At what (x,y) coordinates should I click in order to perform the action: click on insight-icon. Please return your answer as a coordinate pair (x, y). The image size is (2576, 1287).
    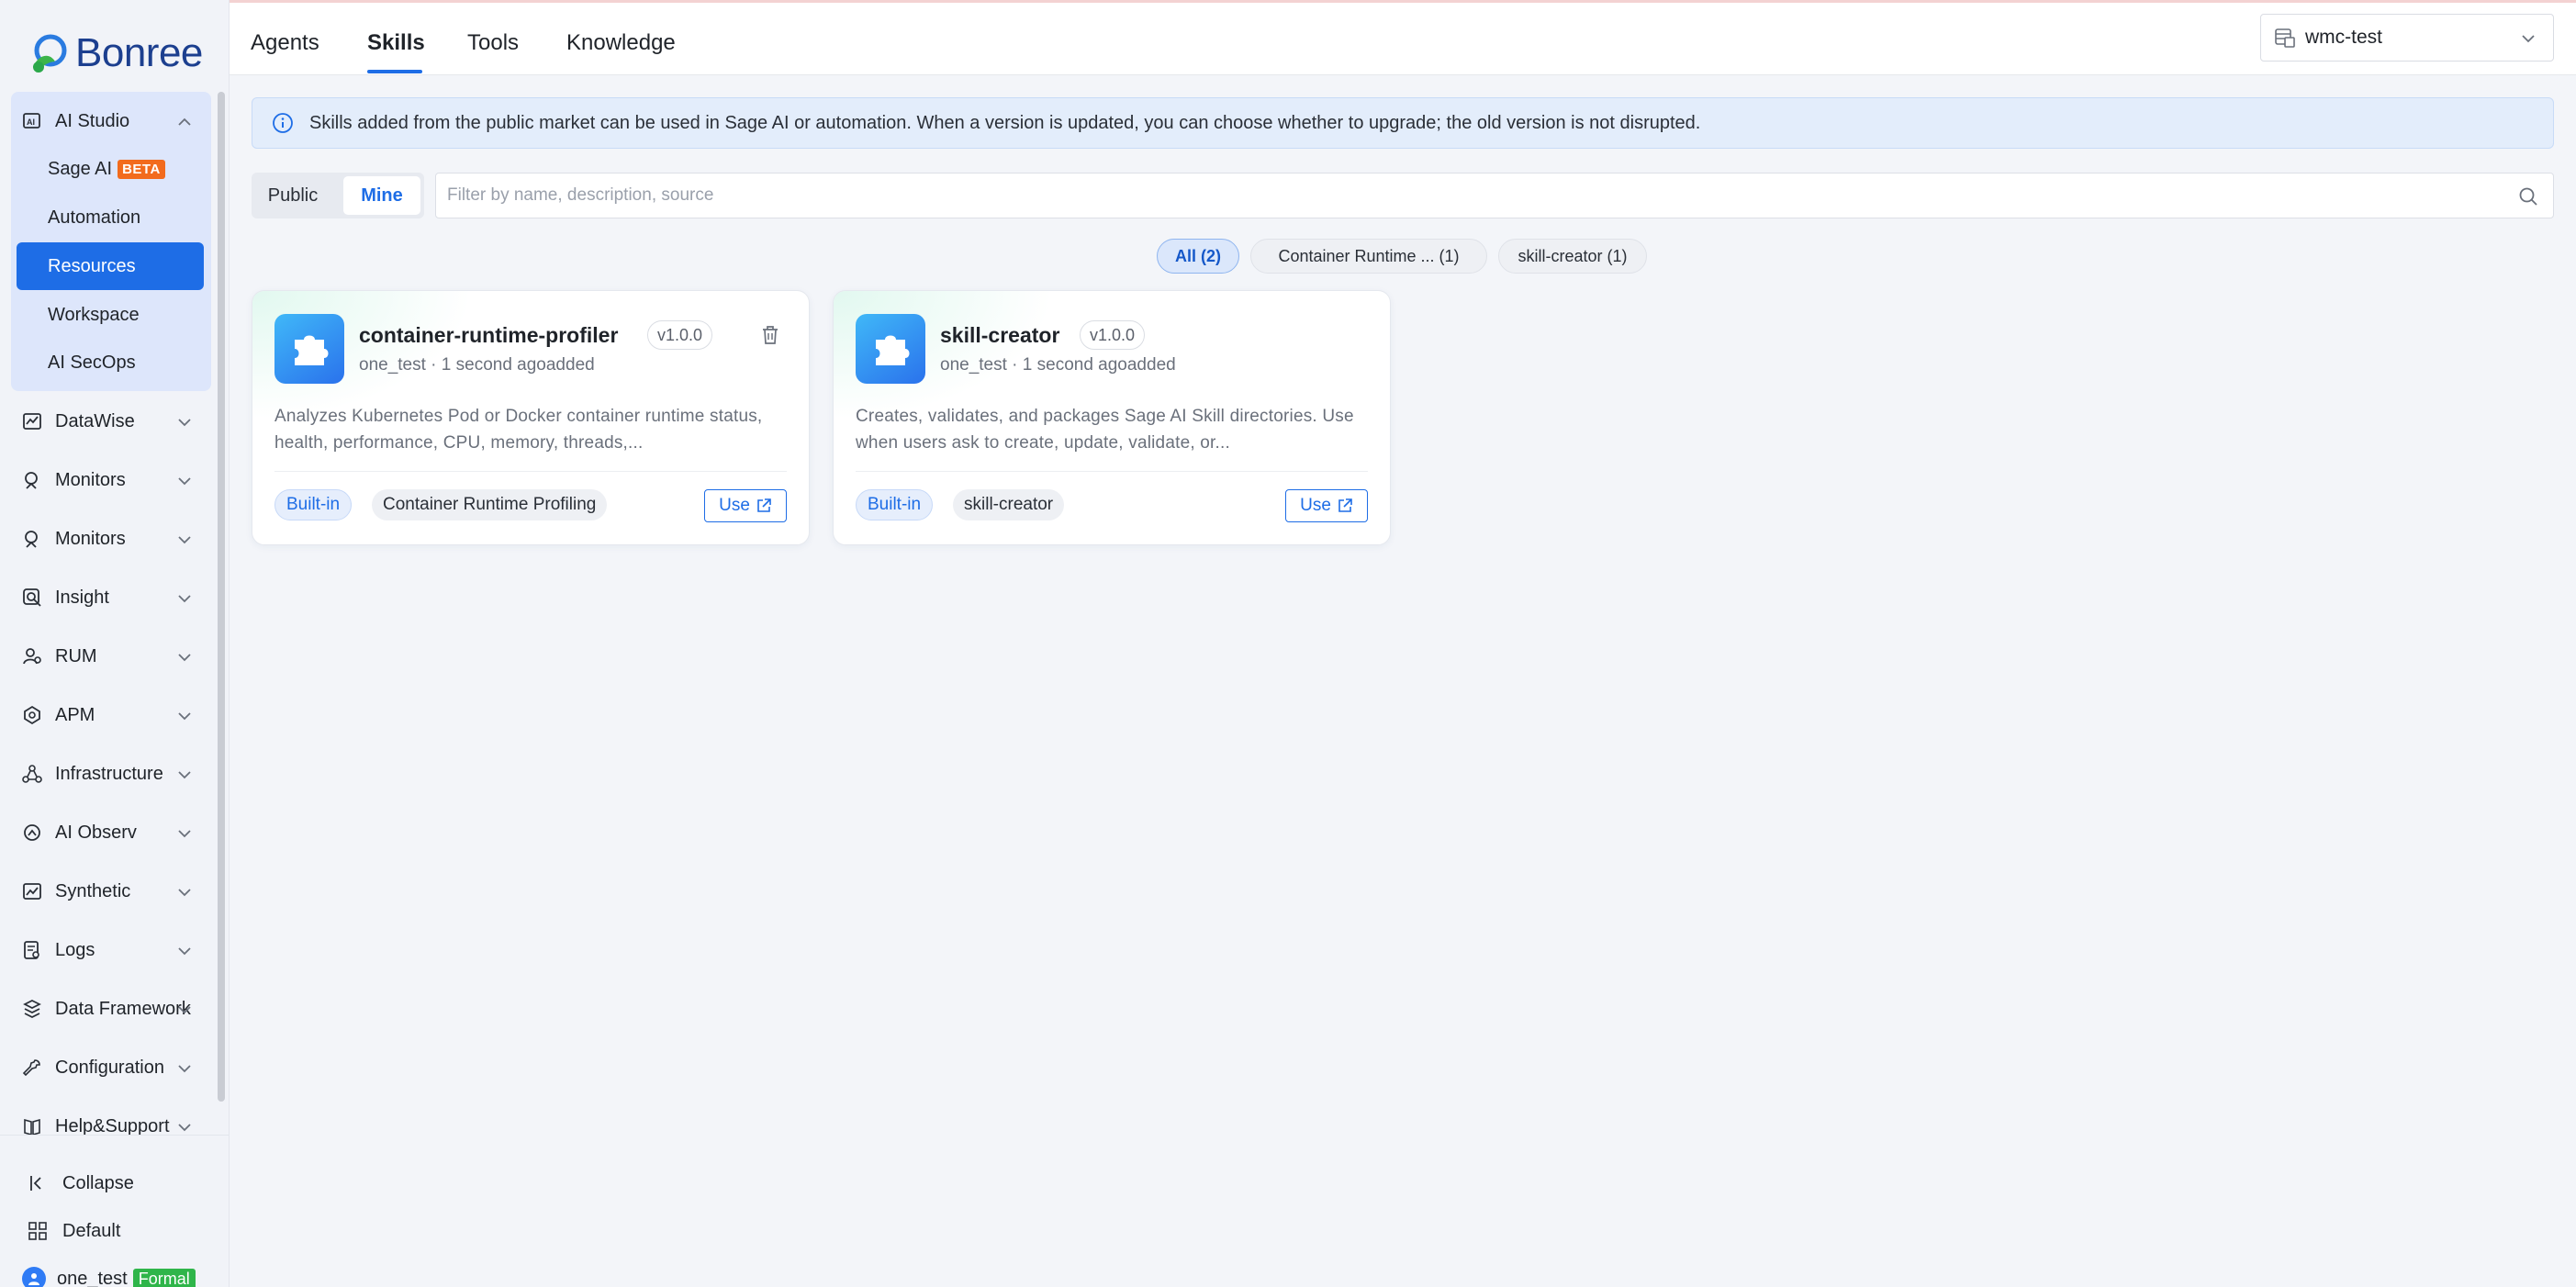
    Looking at the image, I should click on (32, 597).